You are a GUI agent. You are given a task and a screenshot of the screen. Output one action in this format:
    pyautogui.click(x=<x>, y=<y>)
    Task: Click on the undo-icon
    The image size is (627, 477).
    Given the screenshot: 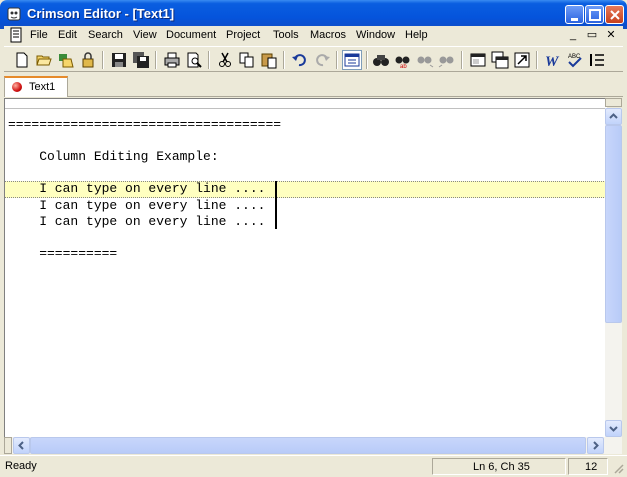 What is the action you would take?
    pyautogui.click(x=300, y=60)
    